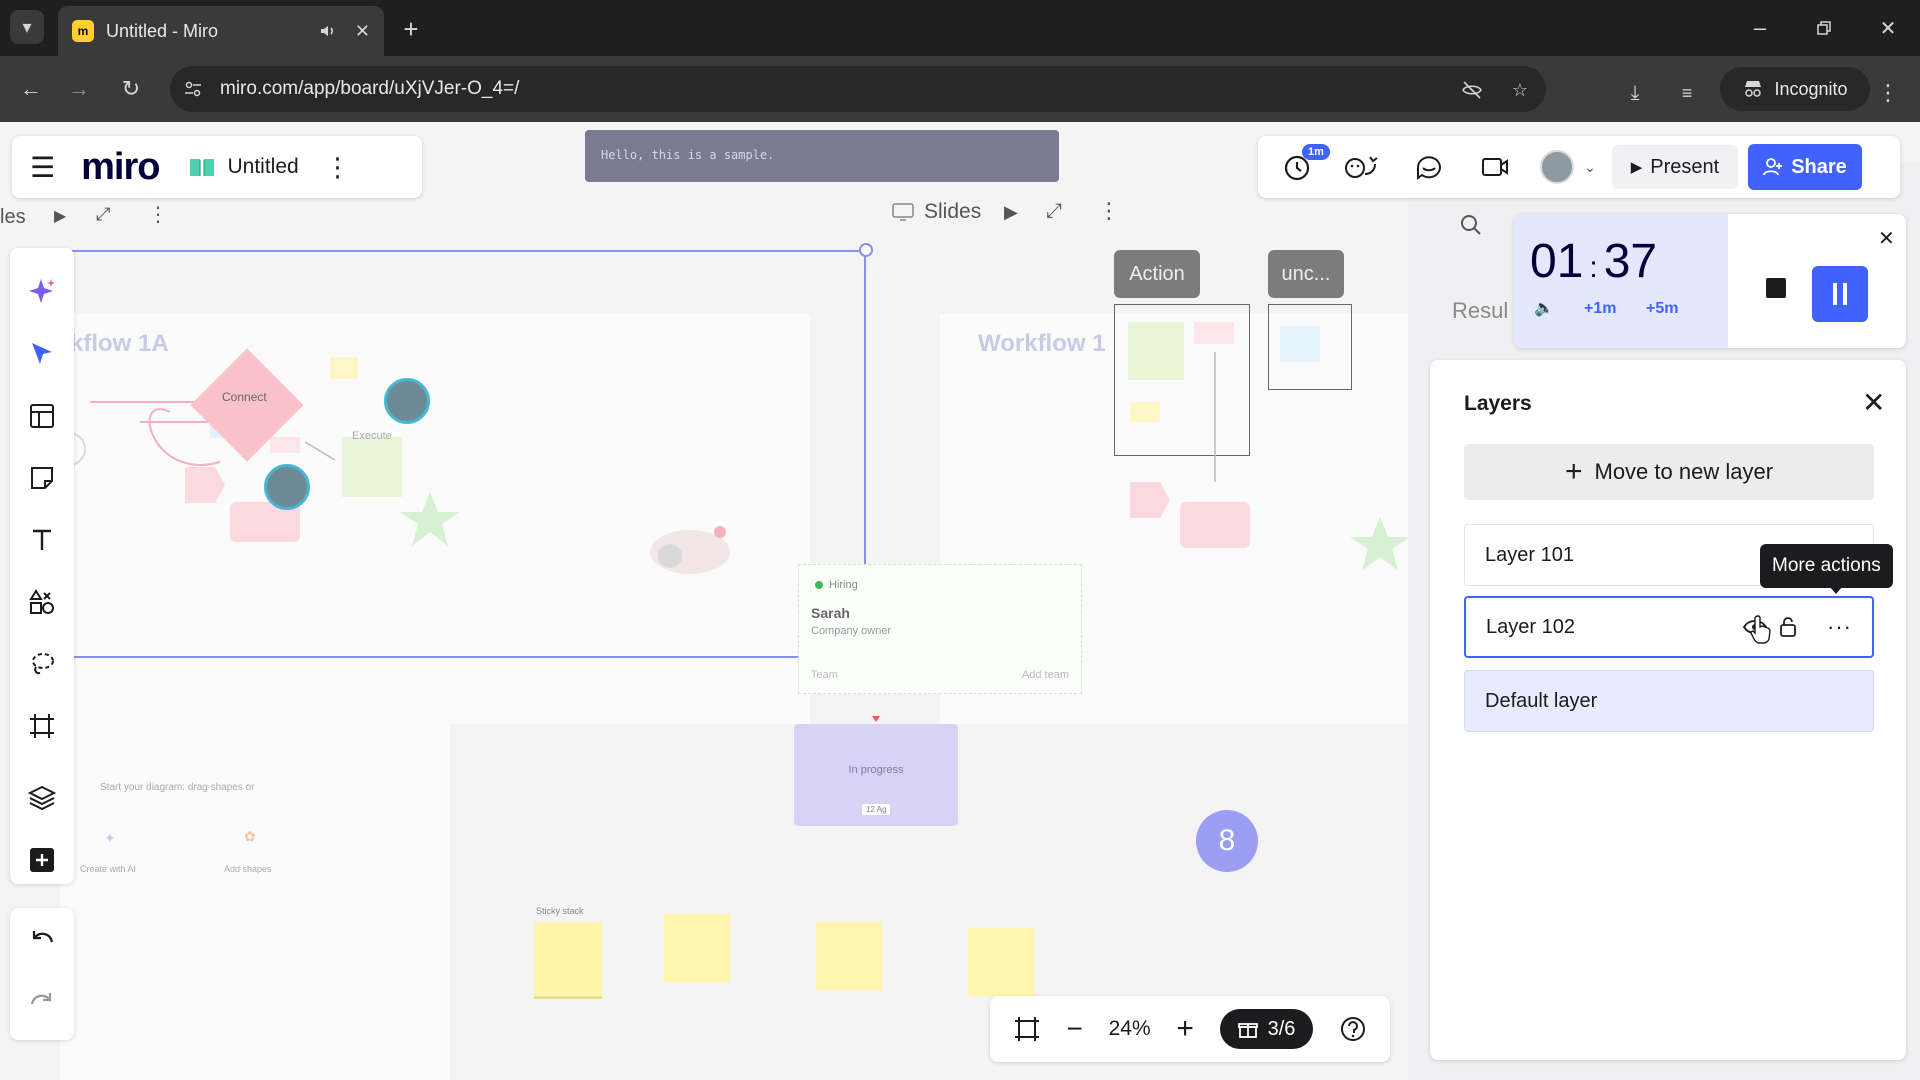 Image resolution: width=1920 pixels, height=1080 pixels. What do you see at coordinates (31, 89) in the screenshot?
I see `back-icon: ←` at bounding box center [31, 89].